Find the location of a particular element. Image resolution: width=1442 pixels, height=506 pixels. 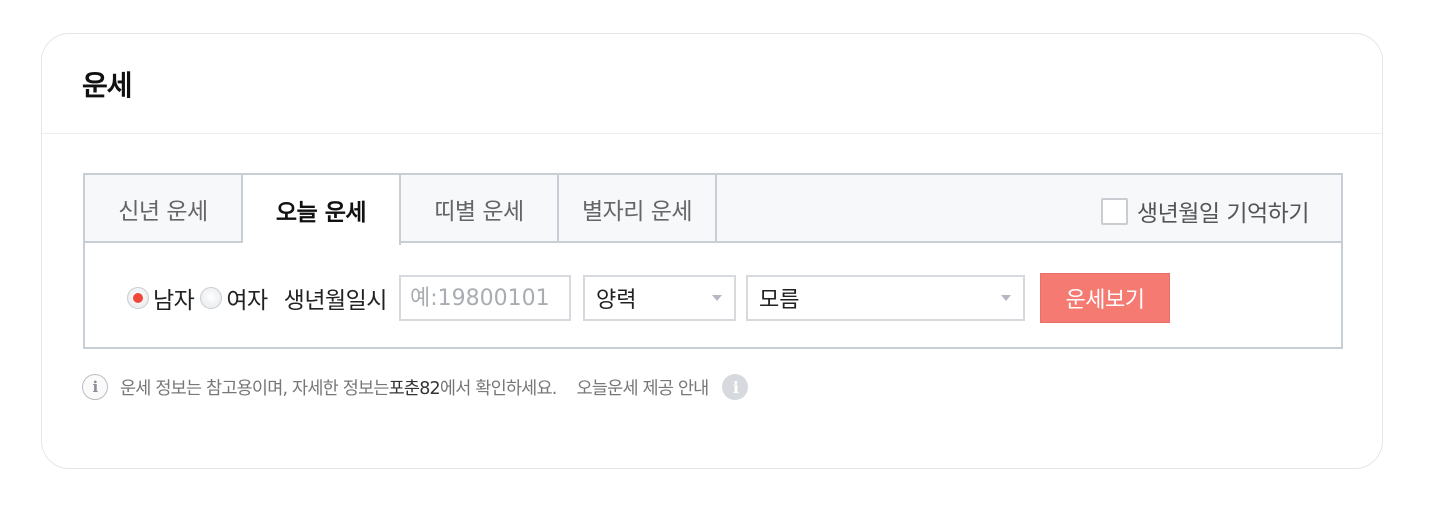

birth-time-select: 모름 is located at coordinates (885, 298).